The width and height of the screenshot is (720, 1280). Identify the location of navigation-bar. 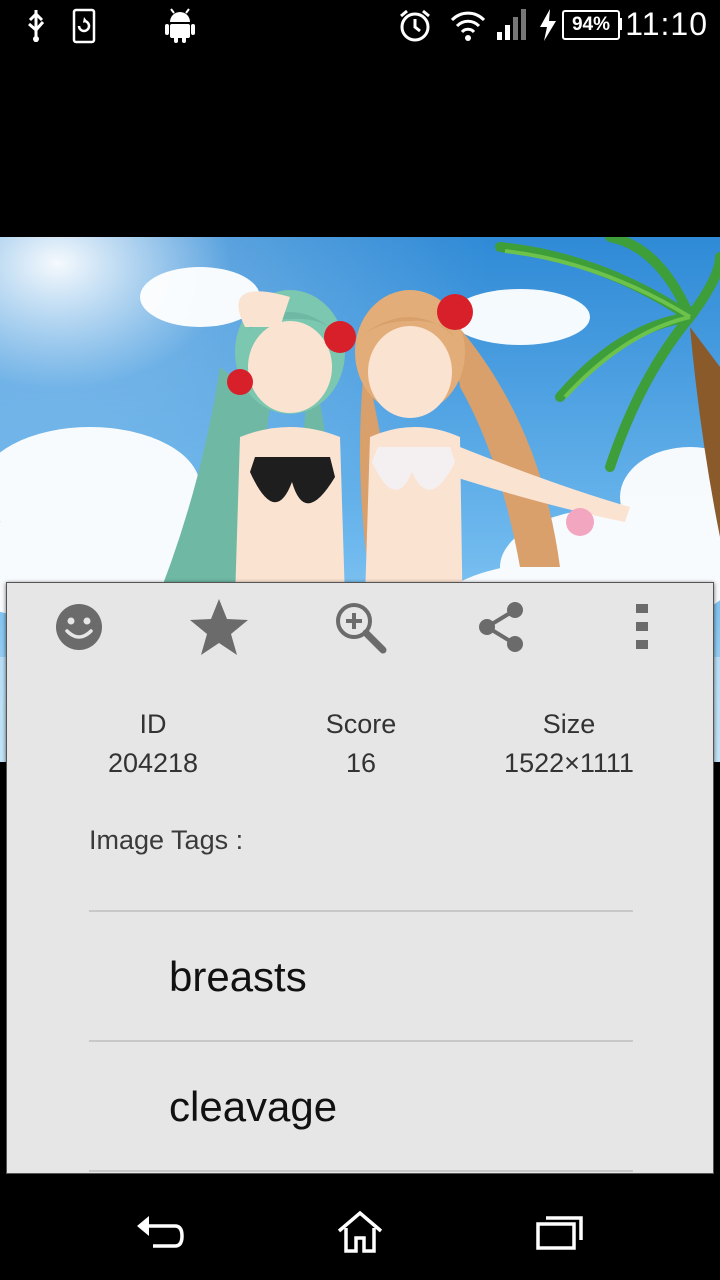
(360, 1232).